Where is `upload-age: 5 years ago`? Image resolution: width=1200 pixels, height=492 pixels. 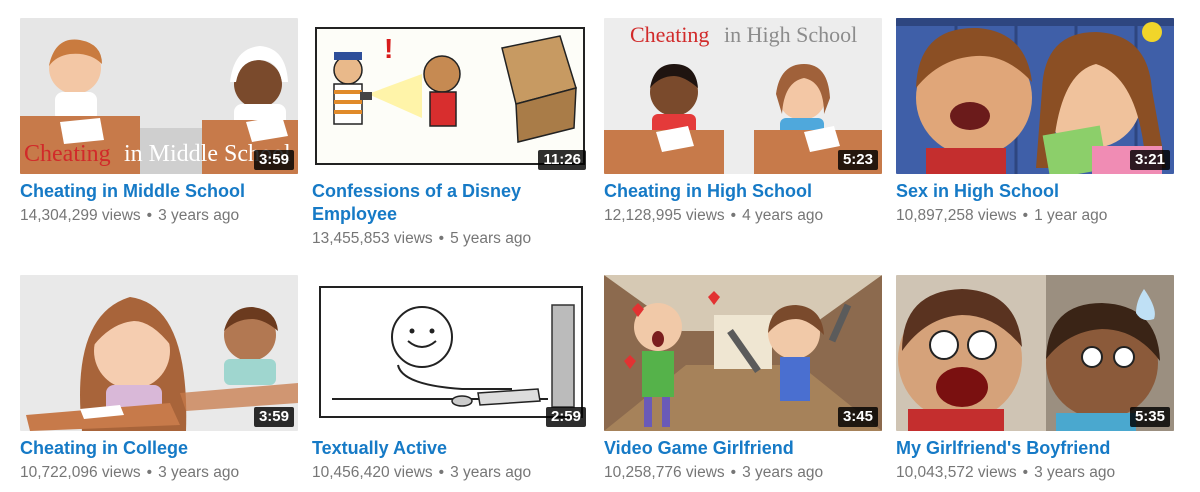
upload-age: 5 years ago is located at coordinates (491, 238).